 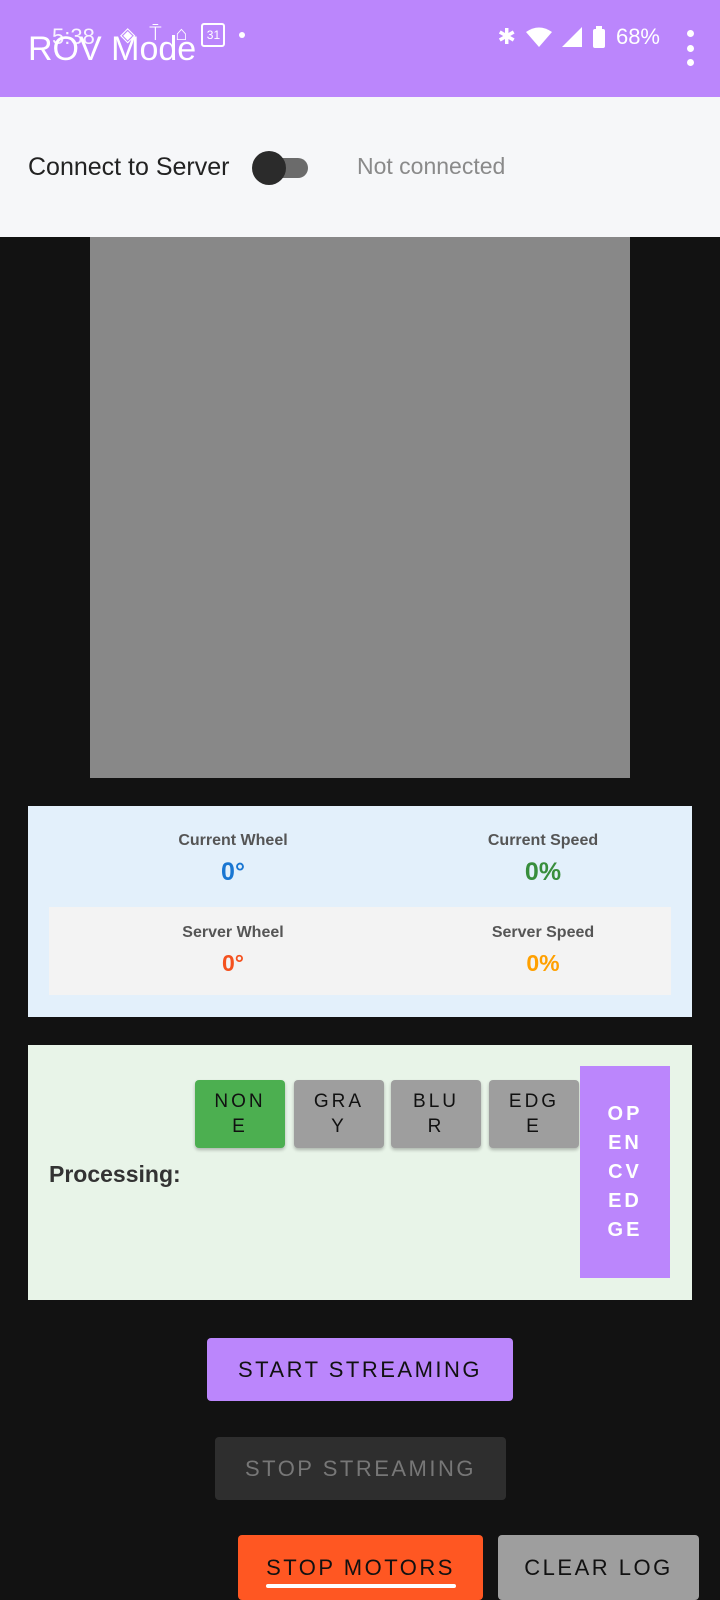 What do you see at coordinates (431, 166) in the screenshot?
I see `connection-status: Not connected` at bounding box center [431, 166].